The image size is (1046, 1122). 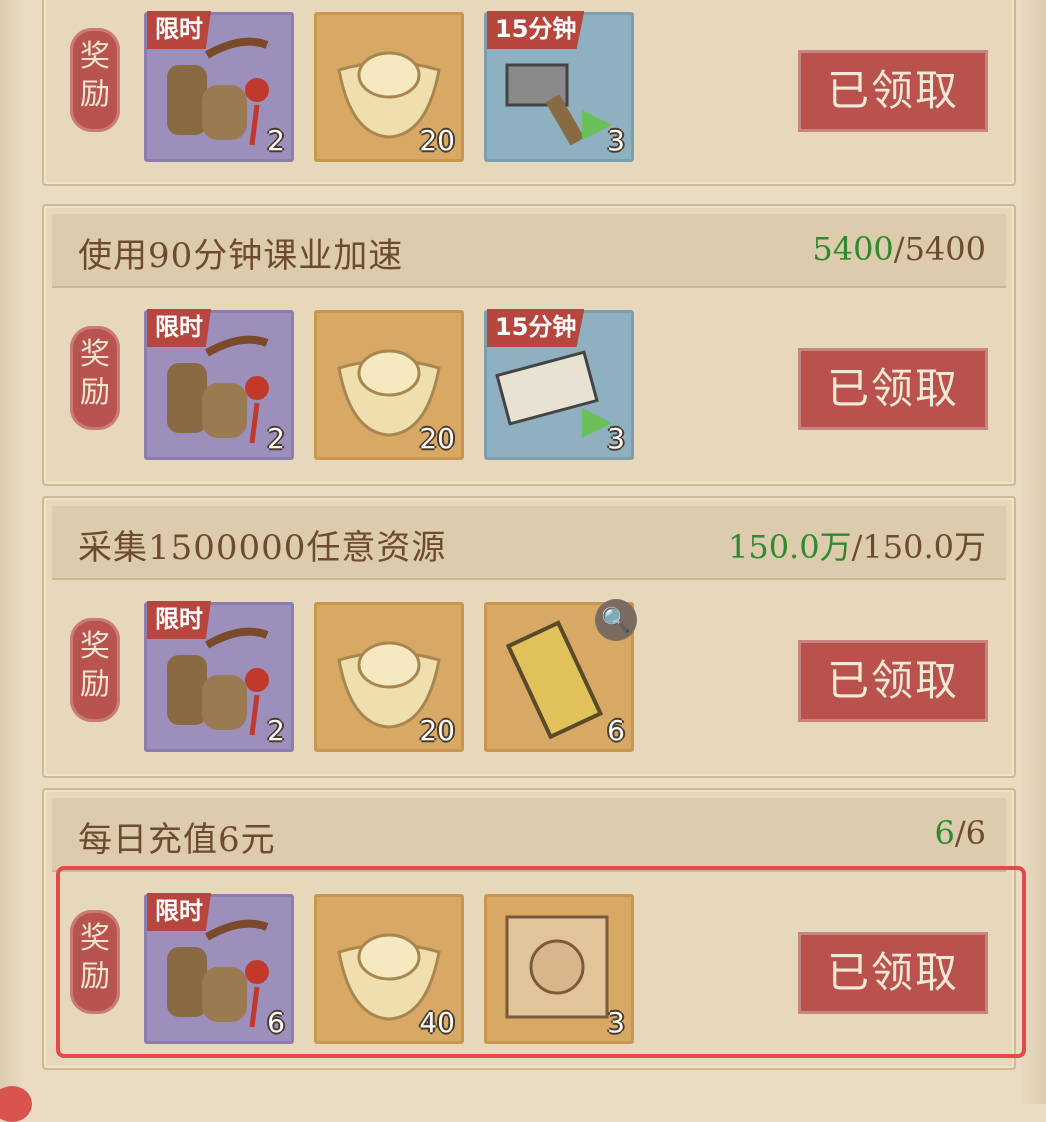 What do you see at coordinates (944, 833) in the screenshot?
I see `progress-current: 6` at bounding box center [944, 833].